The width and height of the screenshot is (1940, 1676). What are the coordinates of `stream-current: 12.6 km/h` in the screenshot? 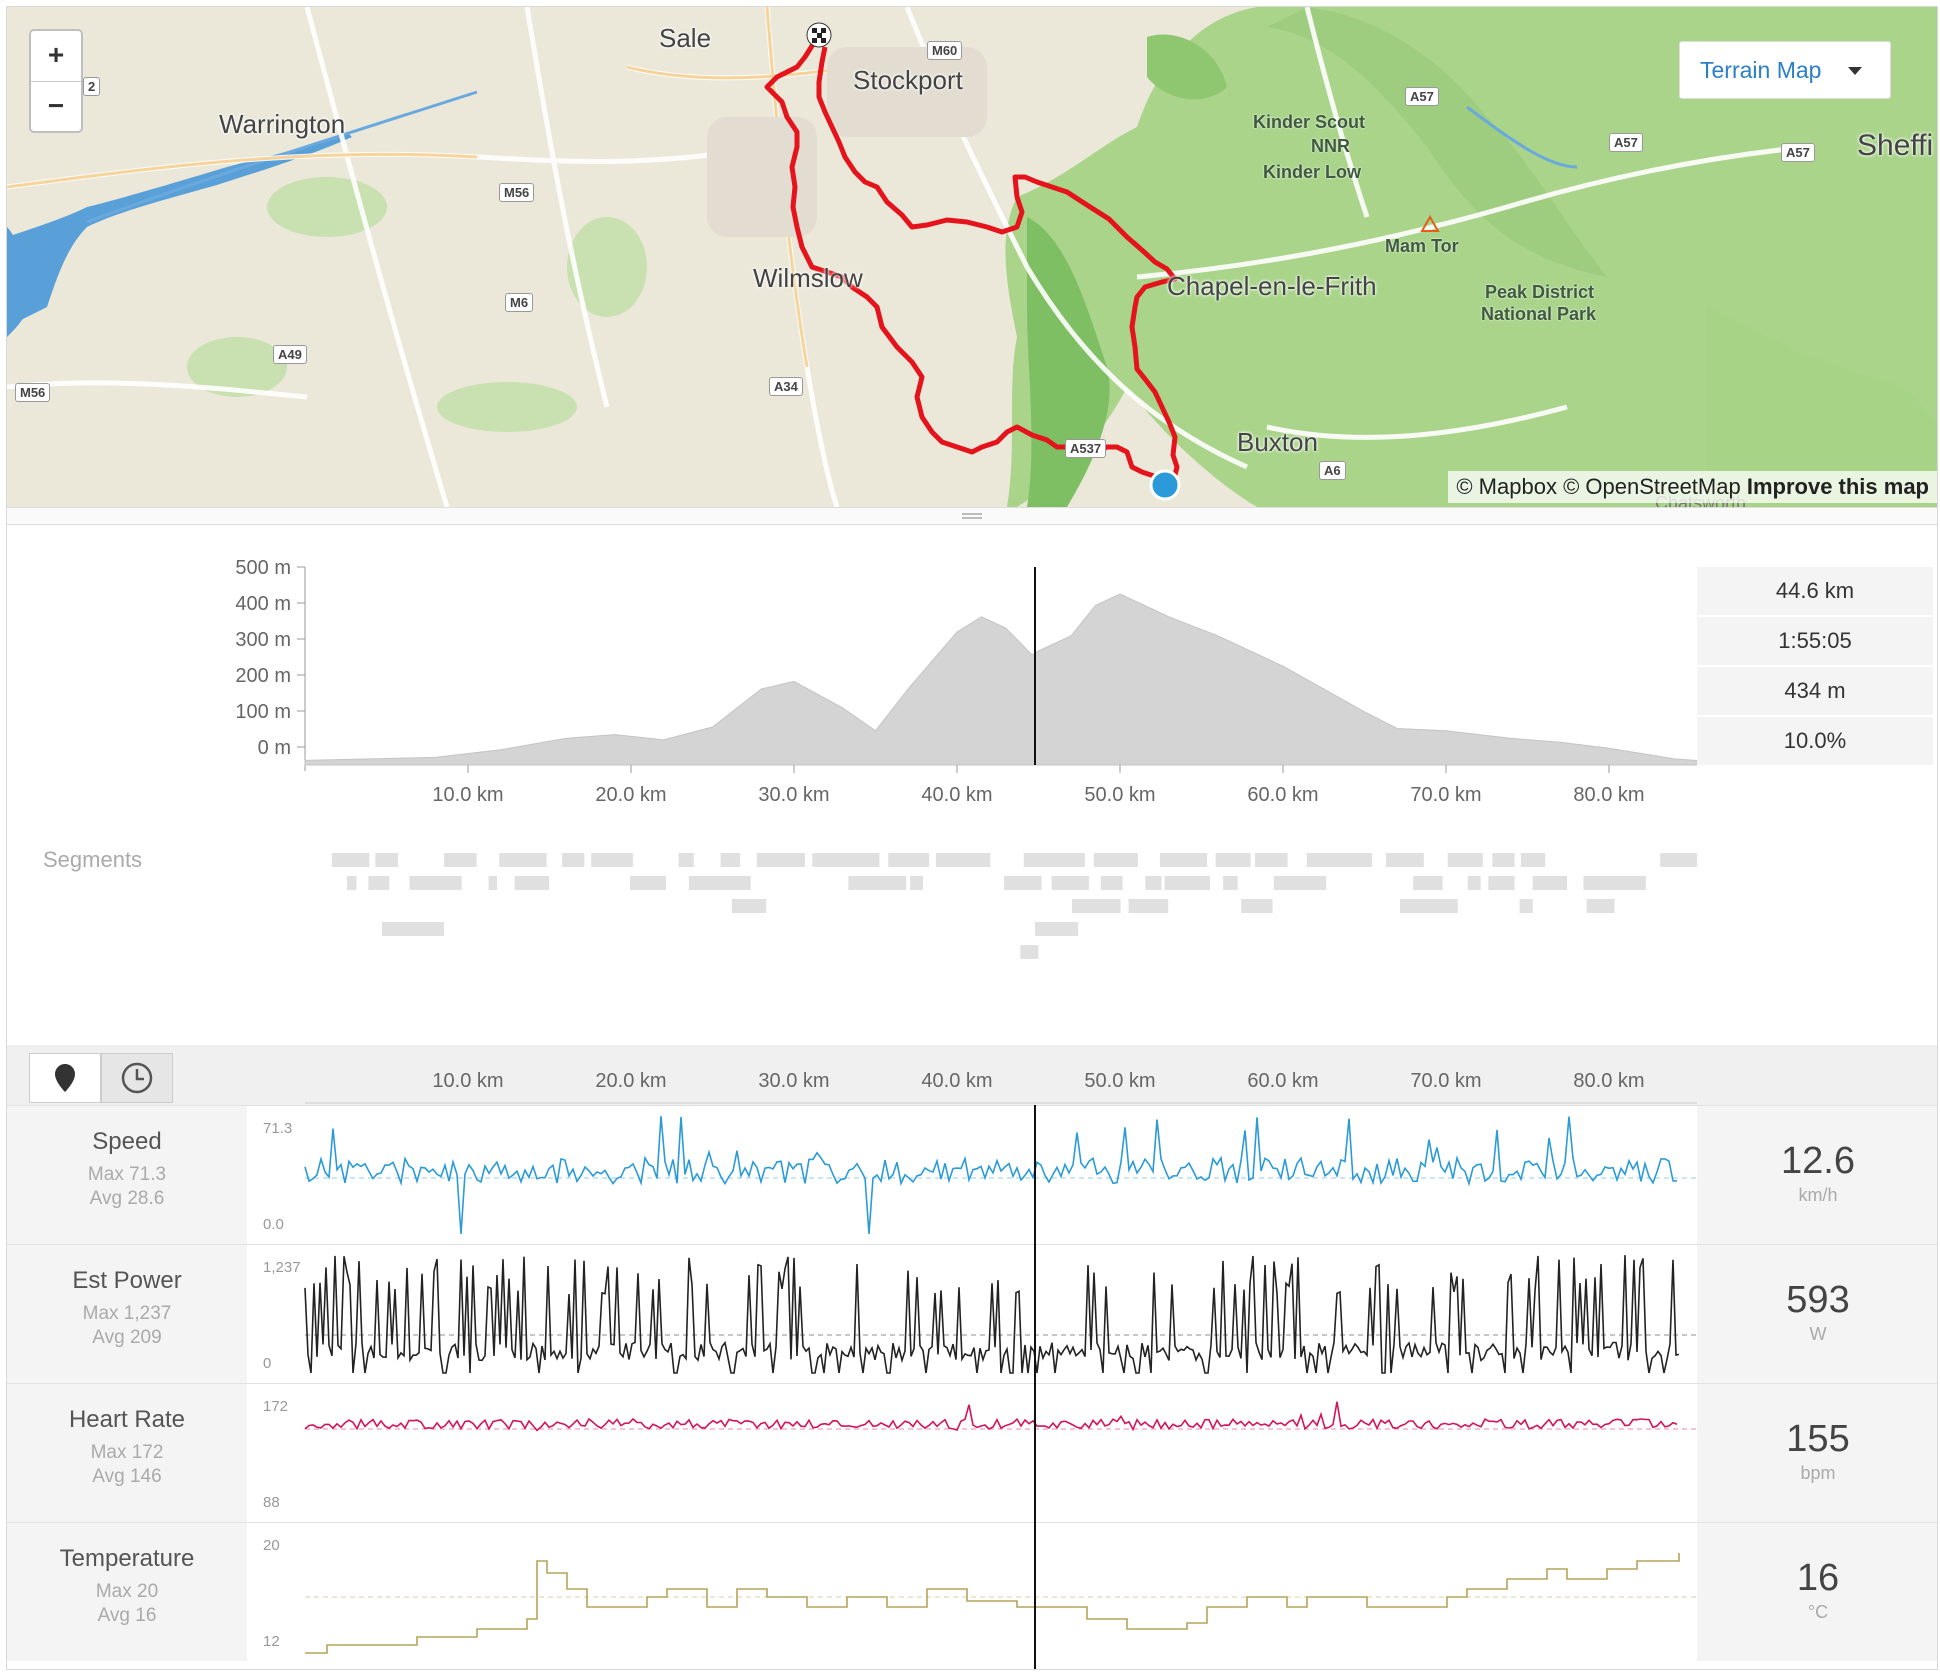 It's located at (1817, 1175).